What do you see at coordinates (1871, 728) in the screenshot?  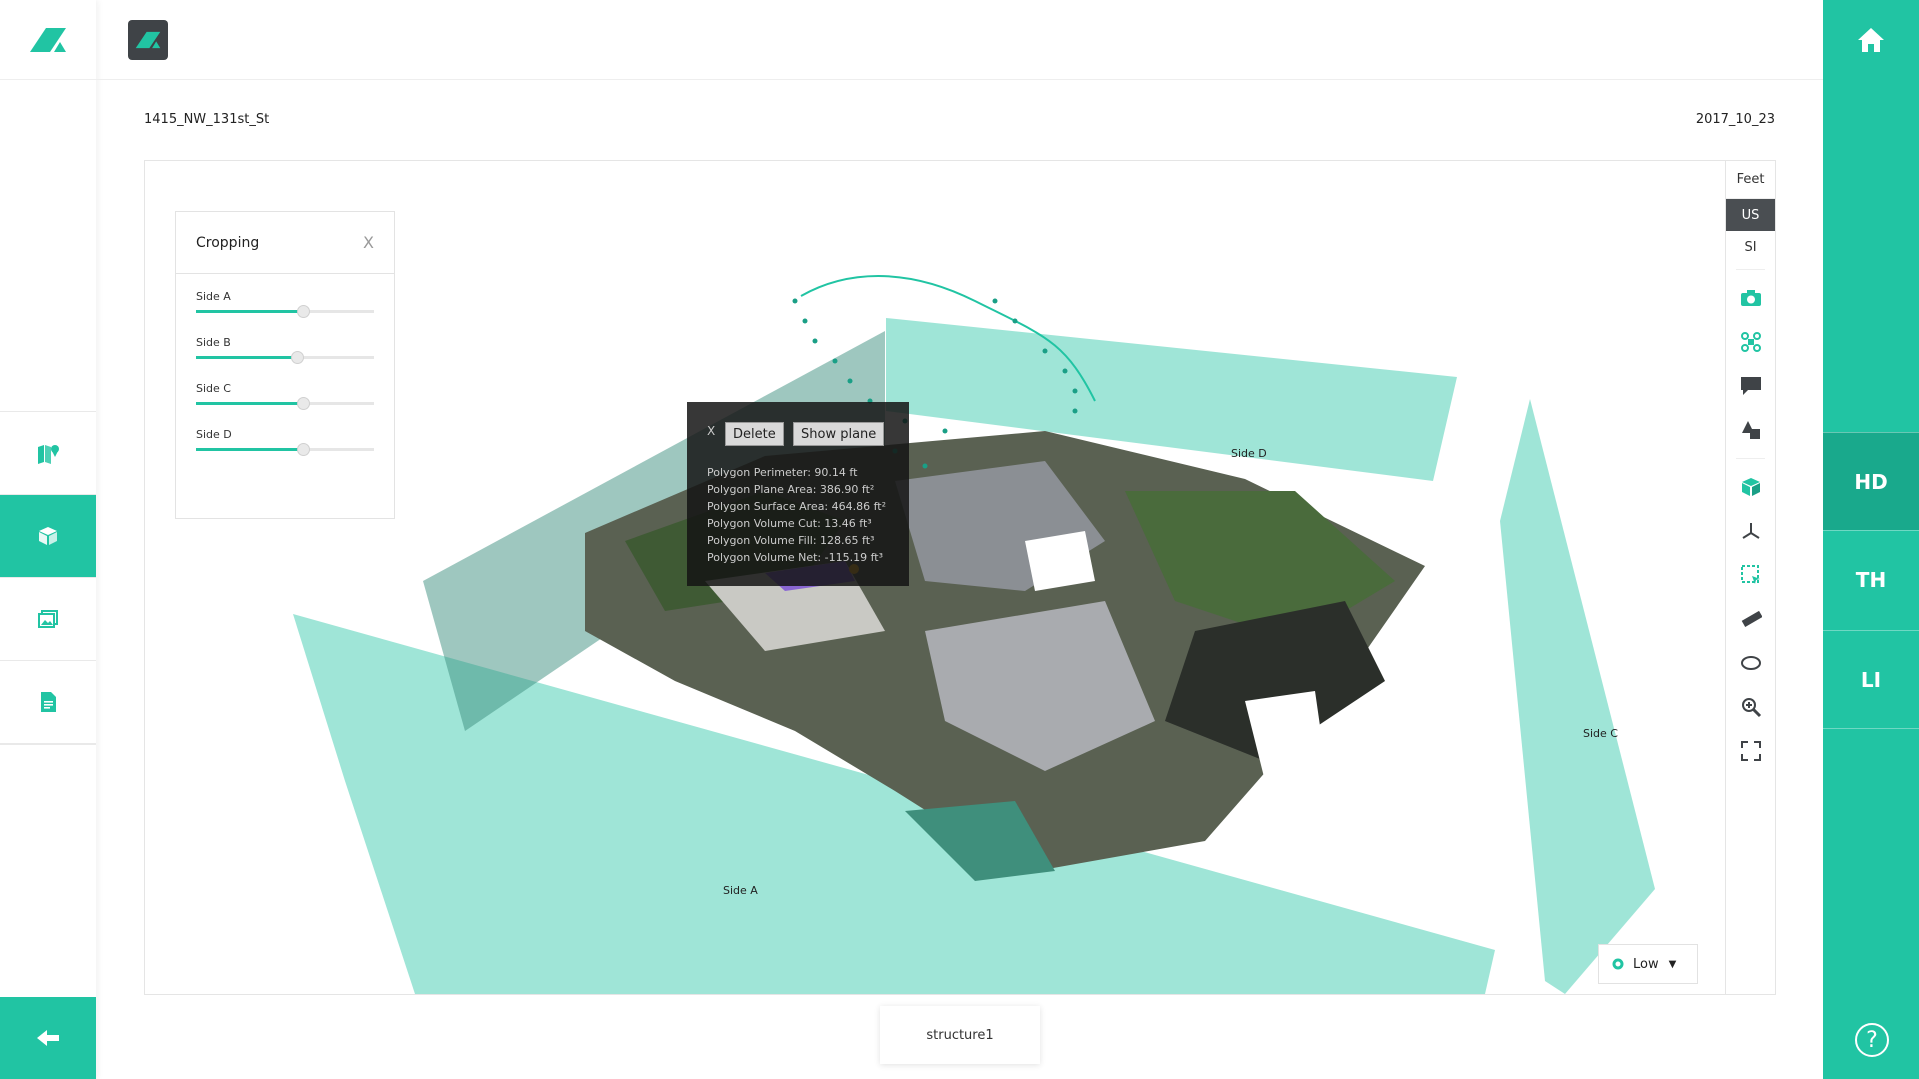 I see `tab-divider` at bounding box center [1871, 728].